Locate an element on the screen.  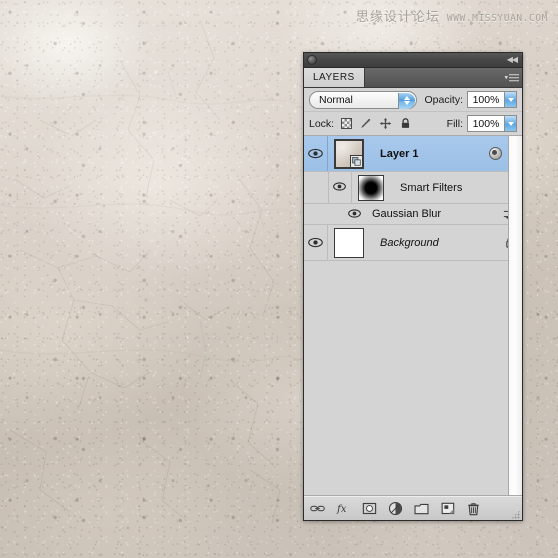
opacity-slider-arrow-icon is located at coordinates (510, 99).